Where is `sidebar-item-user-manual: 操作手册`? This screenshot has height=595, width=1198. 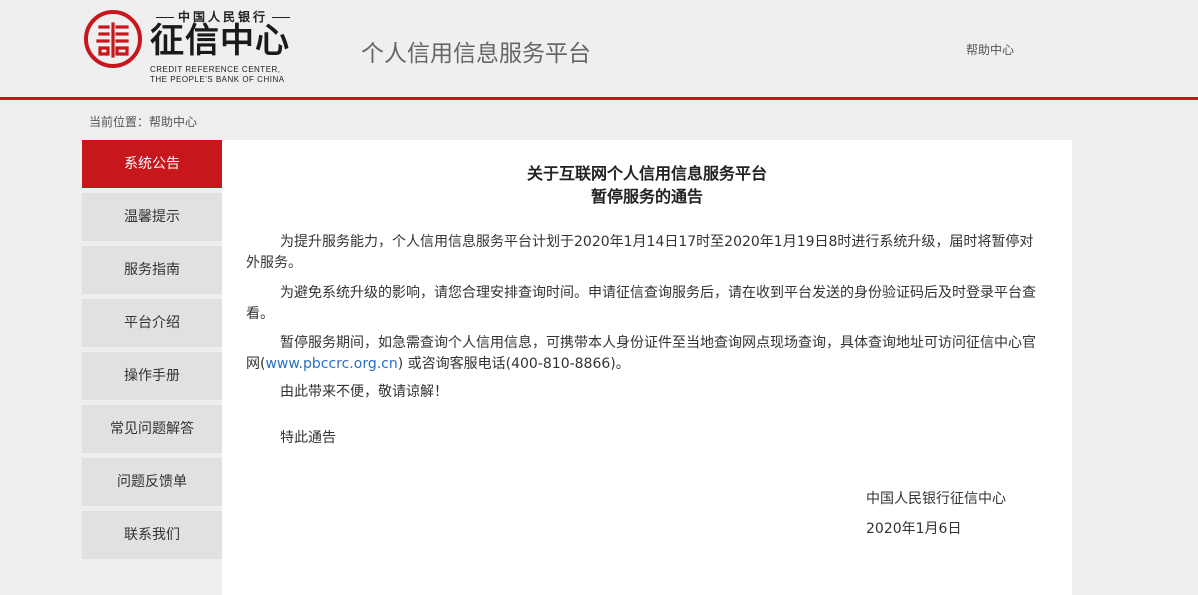 sidebar-item-user-manual: 操作手册 is located at coordinates (152, 376).